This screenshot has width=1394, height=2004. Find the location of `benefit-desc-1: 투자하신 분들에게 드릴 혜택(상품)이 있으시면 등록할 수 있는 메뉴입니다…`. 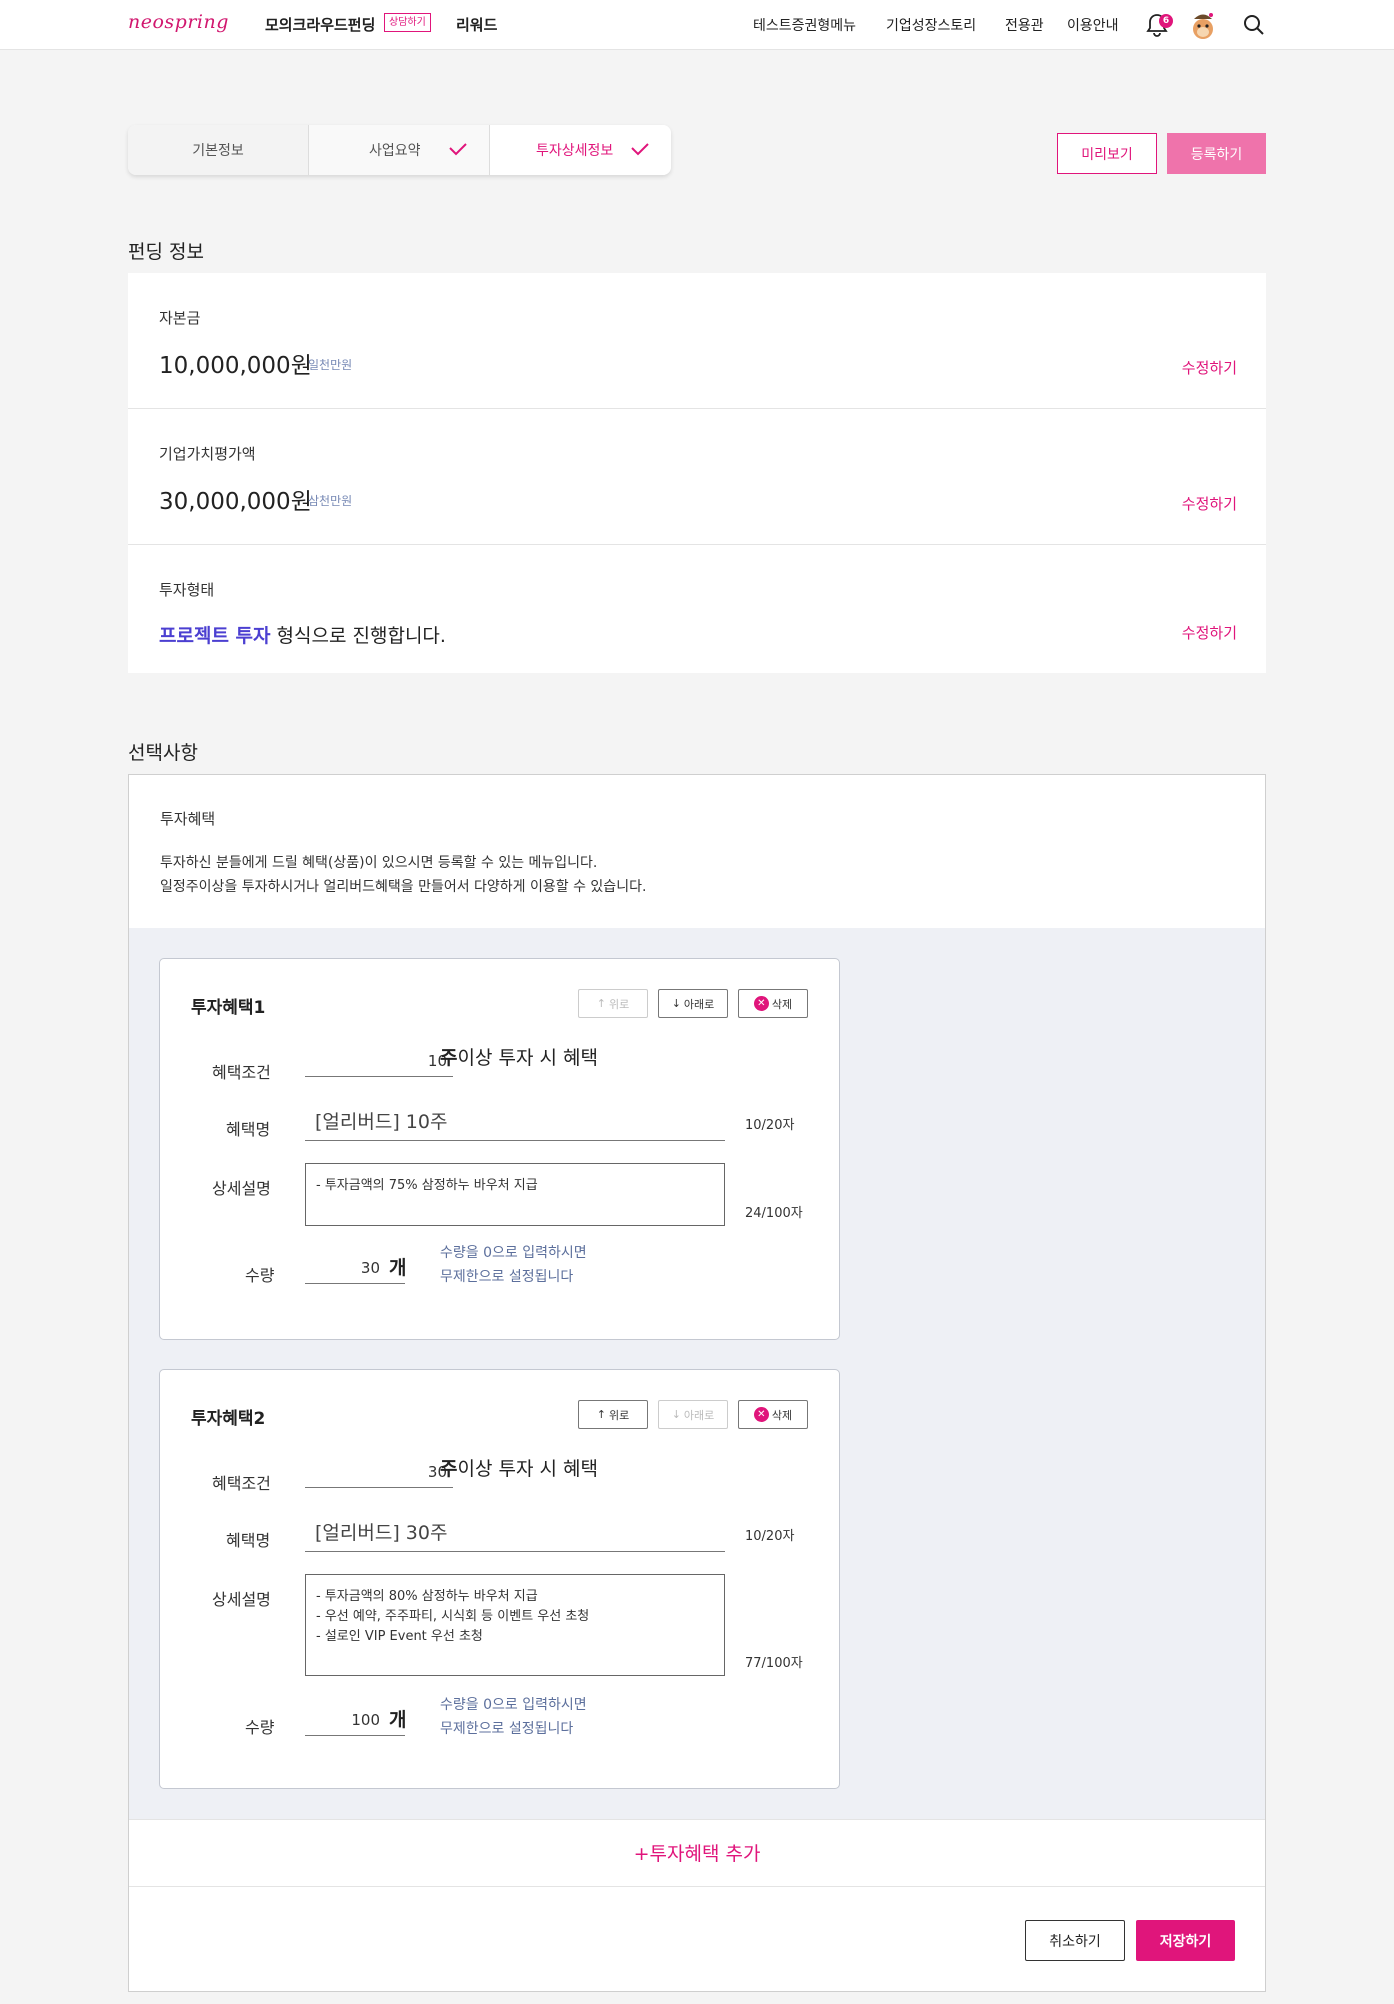

benefit-desc-1: 투자하신 분들에게 드릴 혜택(상품)이 있으시면 등록할 수 있는 메뉴입니다… is located at coordinates (379, 863).